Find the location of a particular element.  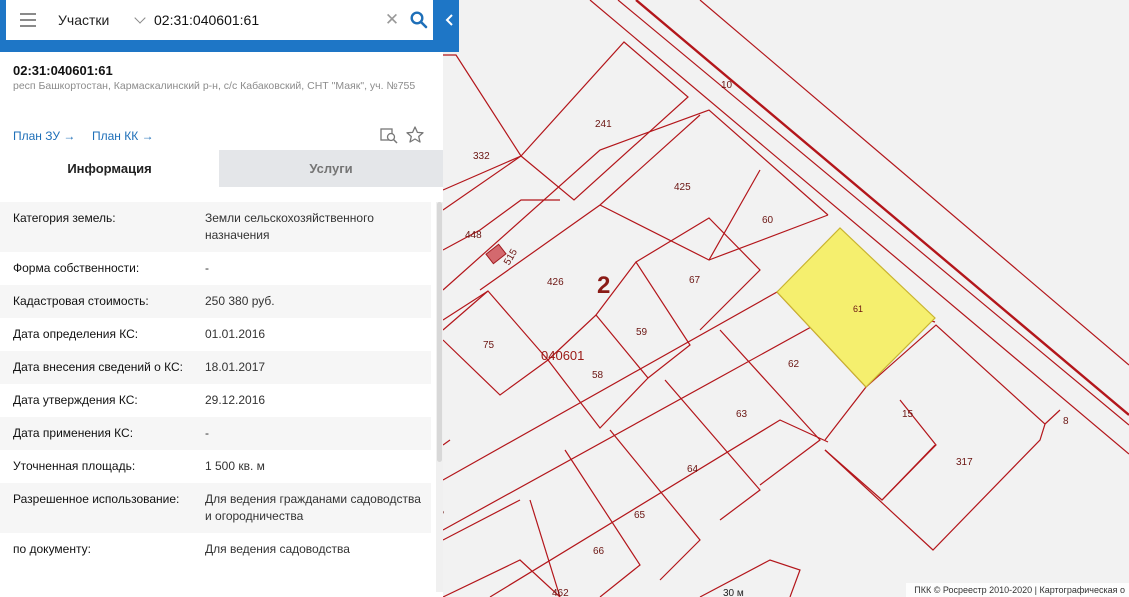

plot-label: 58 is located at coordinates (598, 375).